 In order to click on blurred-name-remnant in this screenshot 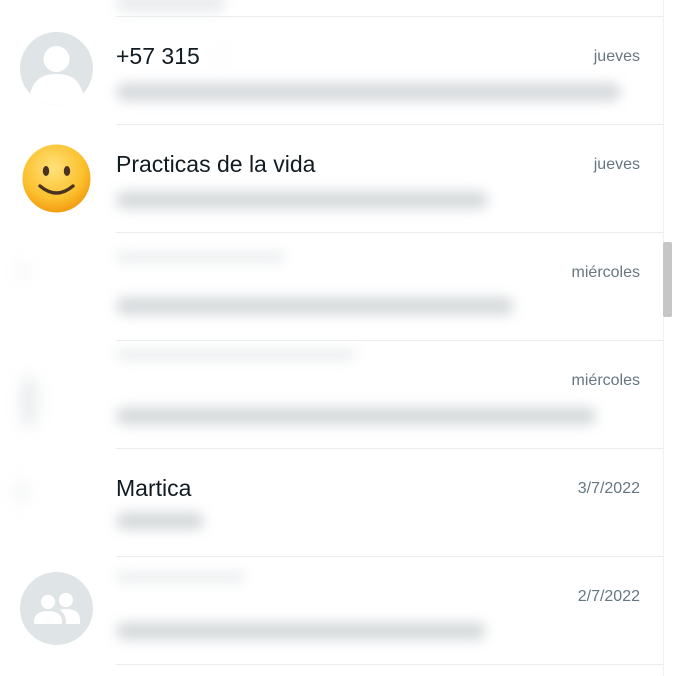, I will do `click(221, 55)`.